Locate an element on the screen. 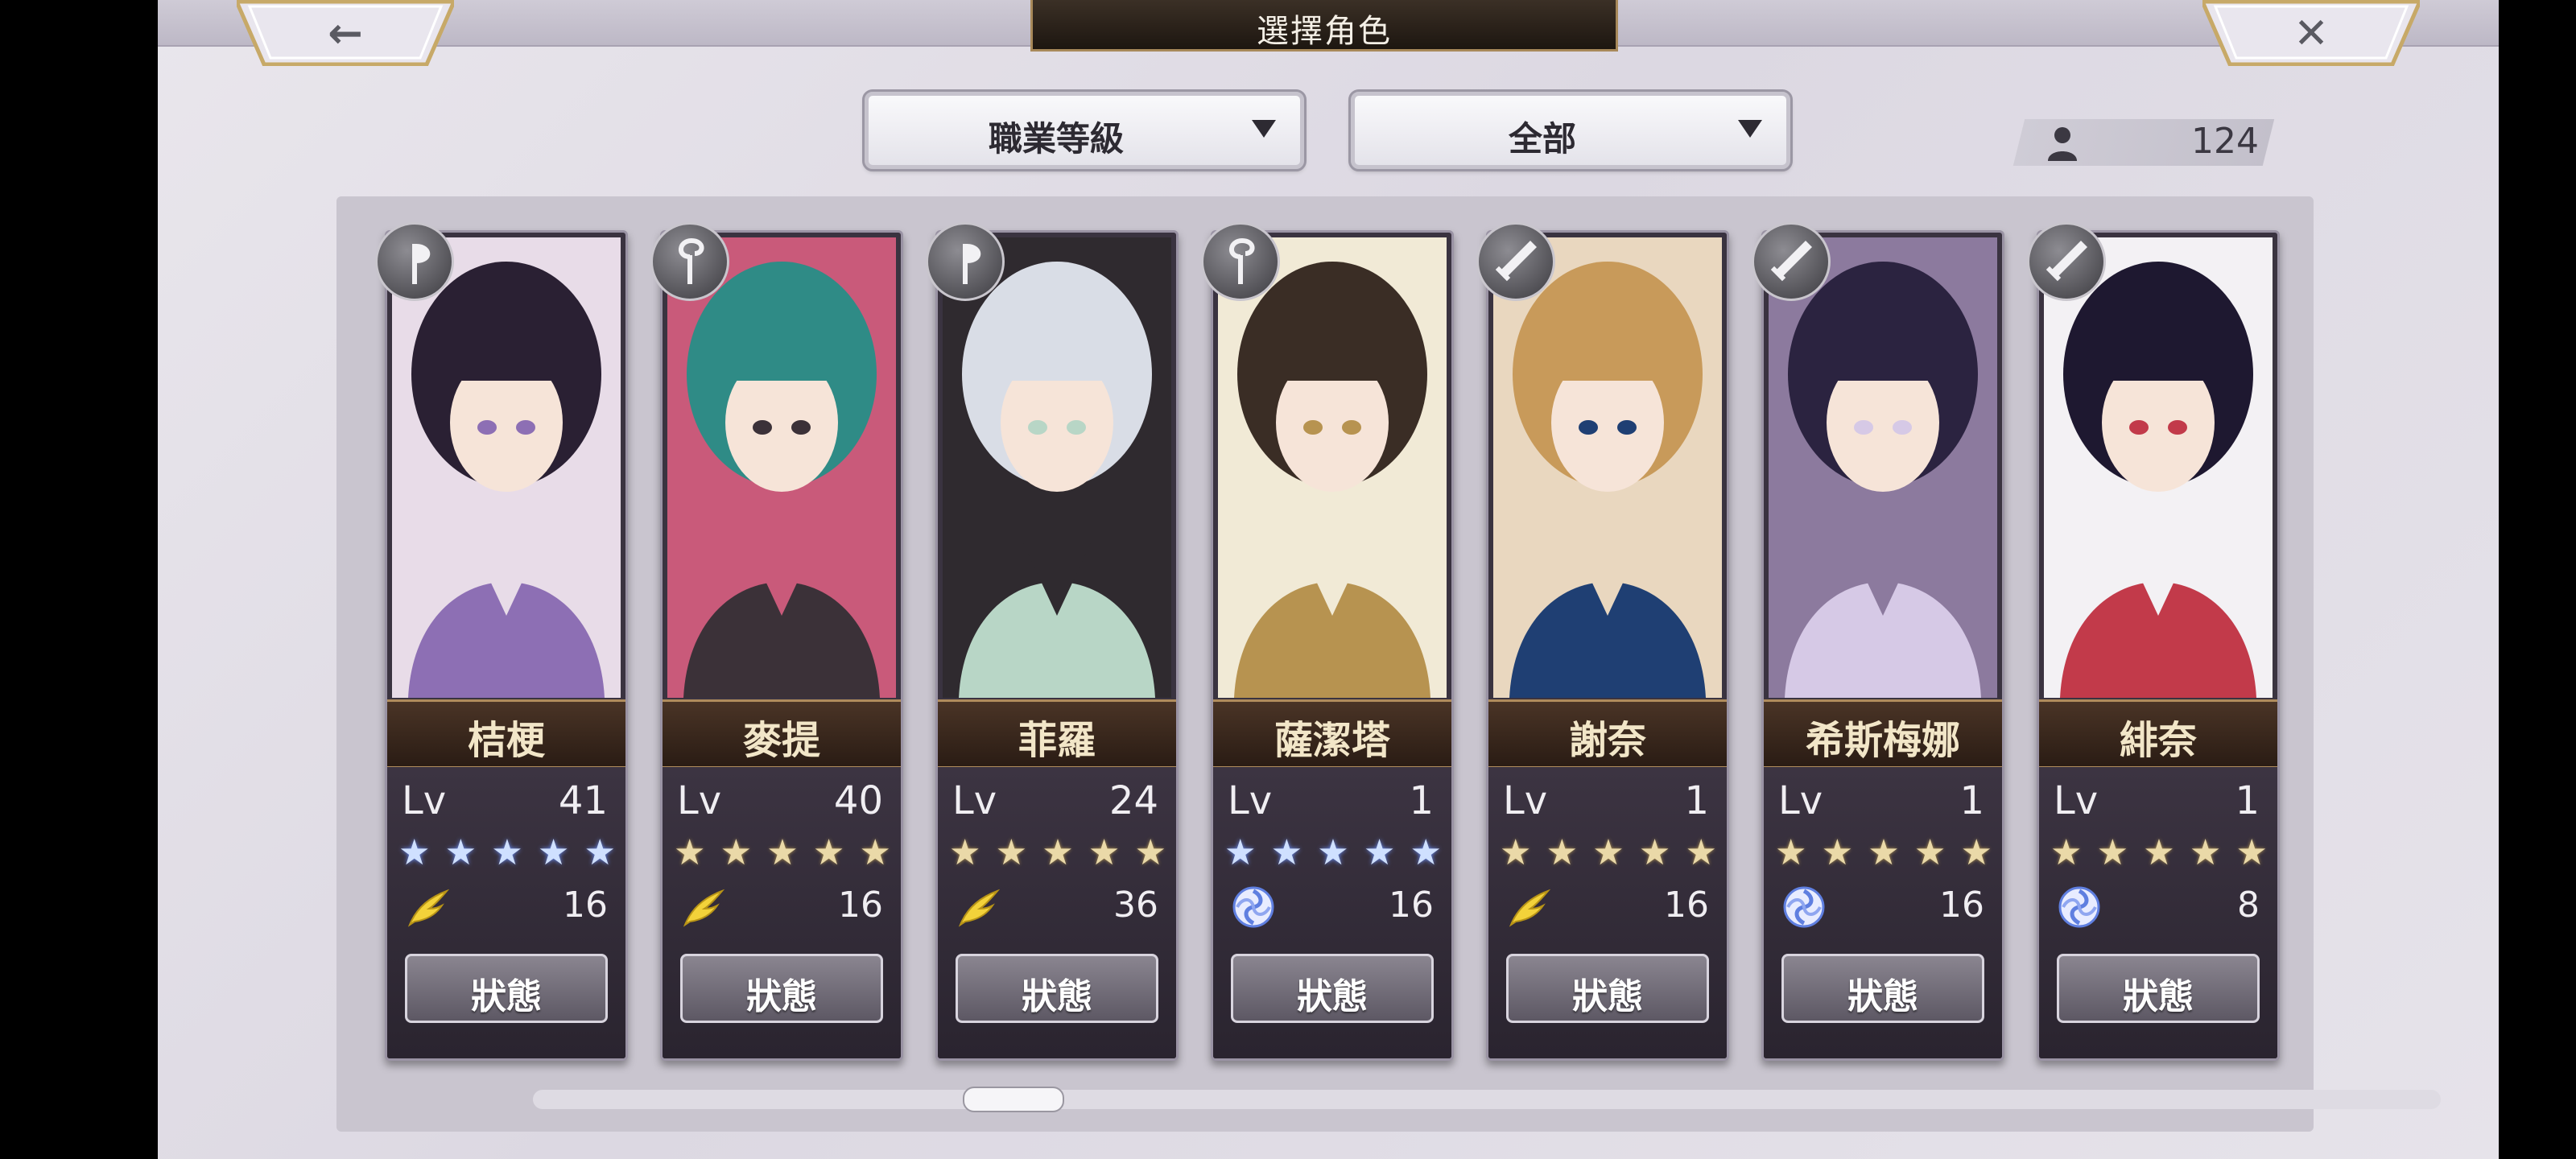  name-bar: 希斯梅娜 is located at coordinates (1883, 734).